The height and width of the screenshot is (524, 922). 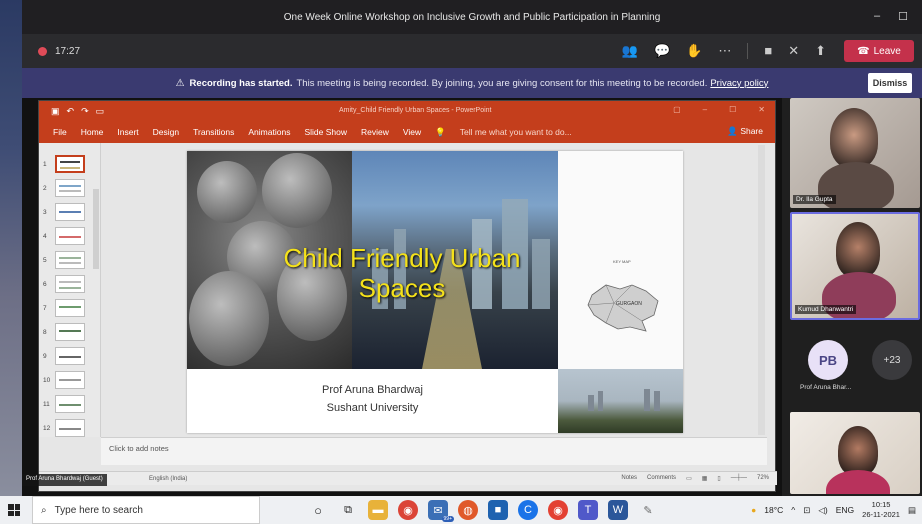 What do you see at coordinates (877, 16) in the screenshot?
I see `minimize-button: –` at bounding box center [877, 16].